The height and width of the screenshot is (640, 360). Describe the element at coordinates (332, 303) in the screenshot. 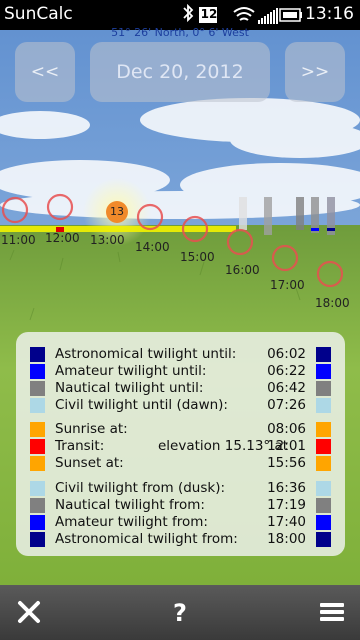

I see `hour-label-18: 18:00` at that location.